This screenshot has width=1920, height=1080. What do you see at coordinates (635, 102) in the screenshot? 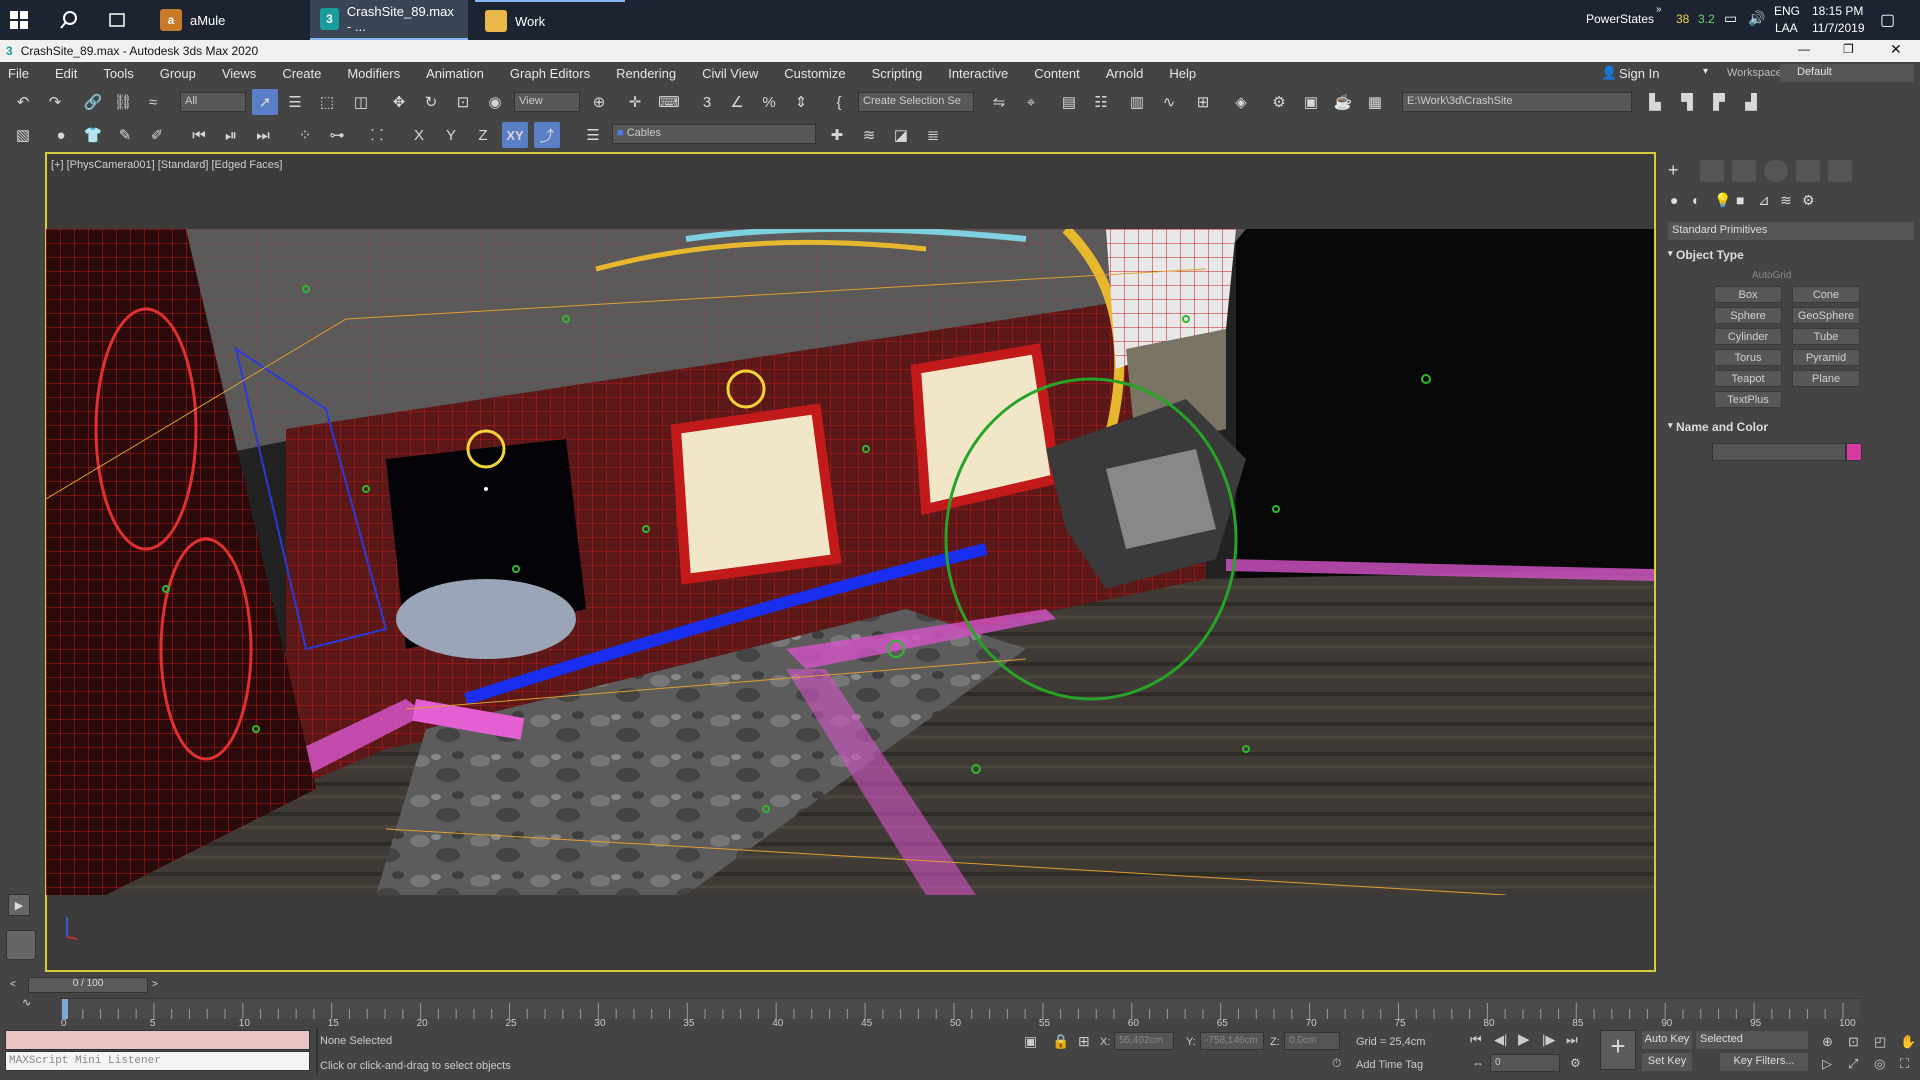
I see `manipulate-icon: ✛` at bounding box center [635, 102].